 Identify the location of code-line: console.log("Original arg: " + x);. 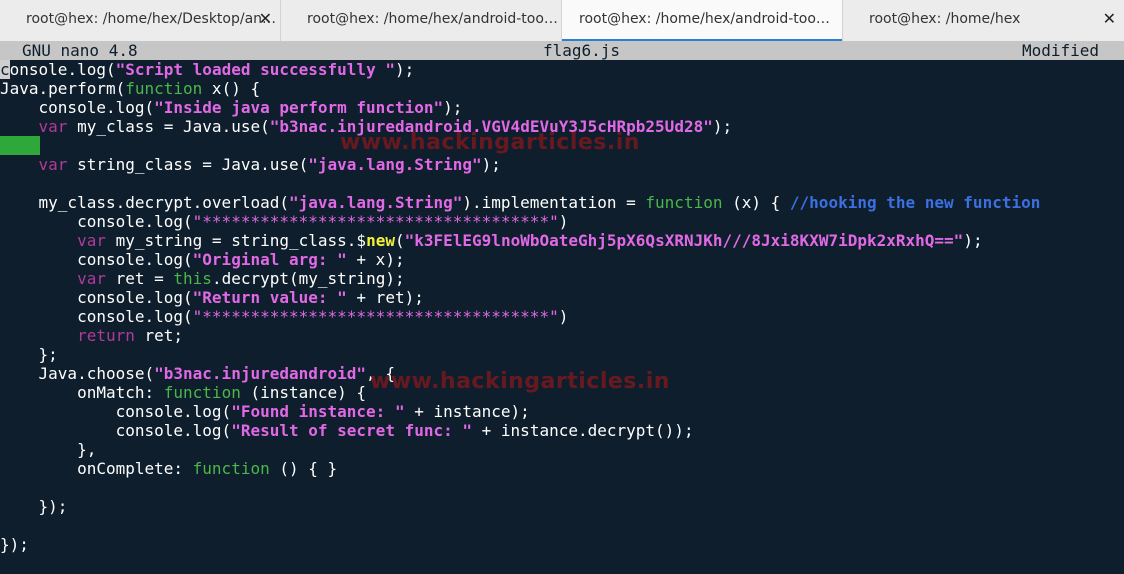
(241, 259).